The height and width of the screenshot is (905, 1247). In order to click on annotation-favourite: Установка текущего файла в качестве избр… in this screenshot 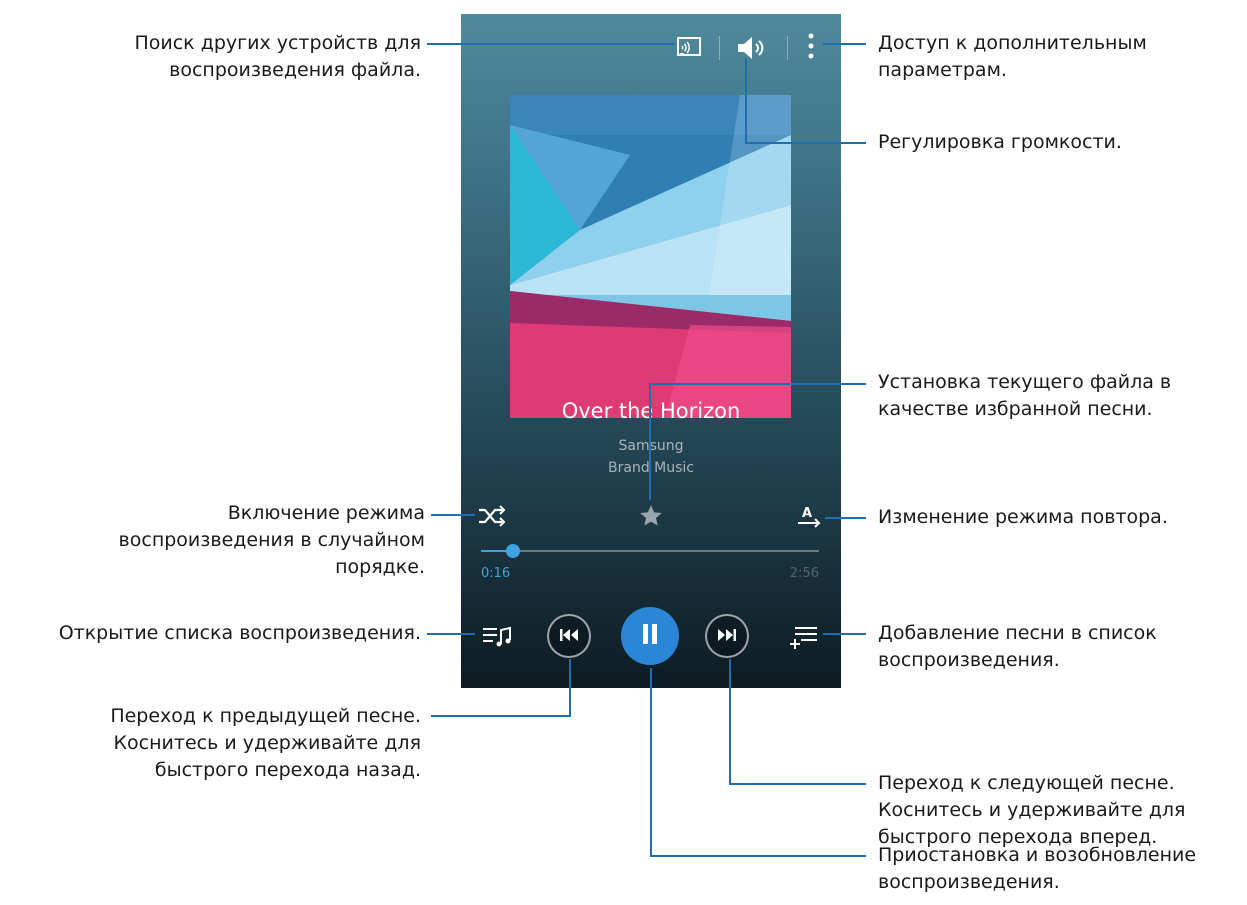, I will do `click(1025, 395)`.